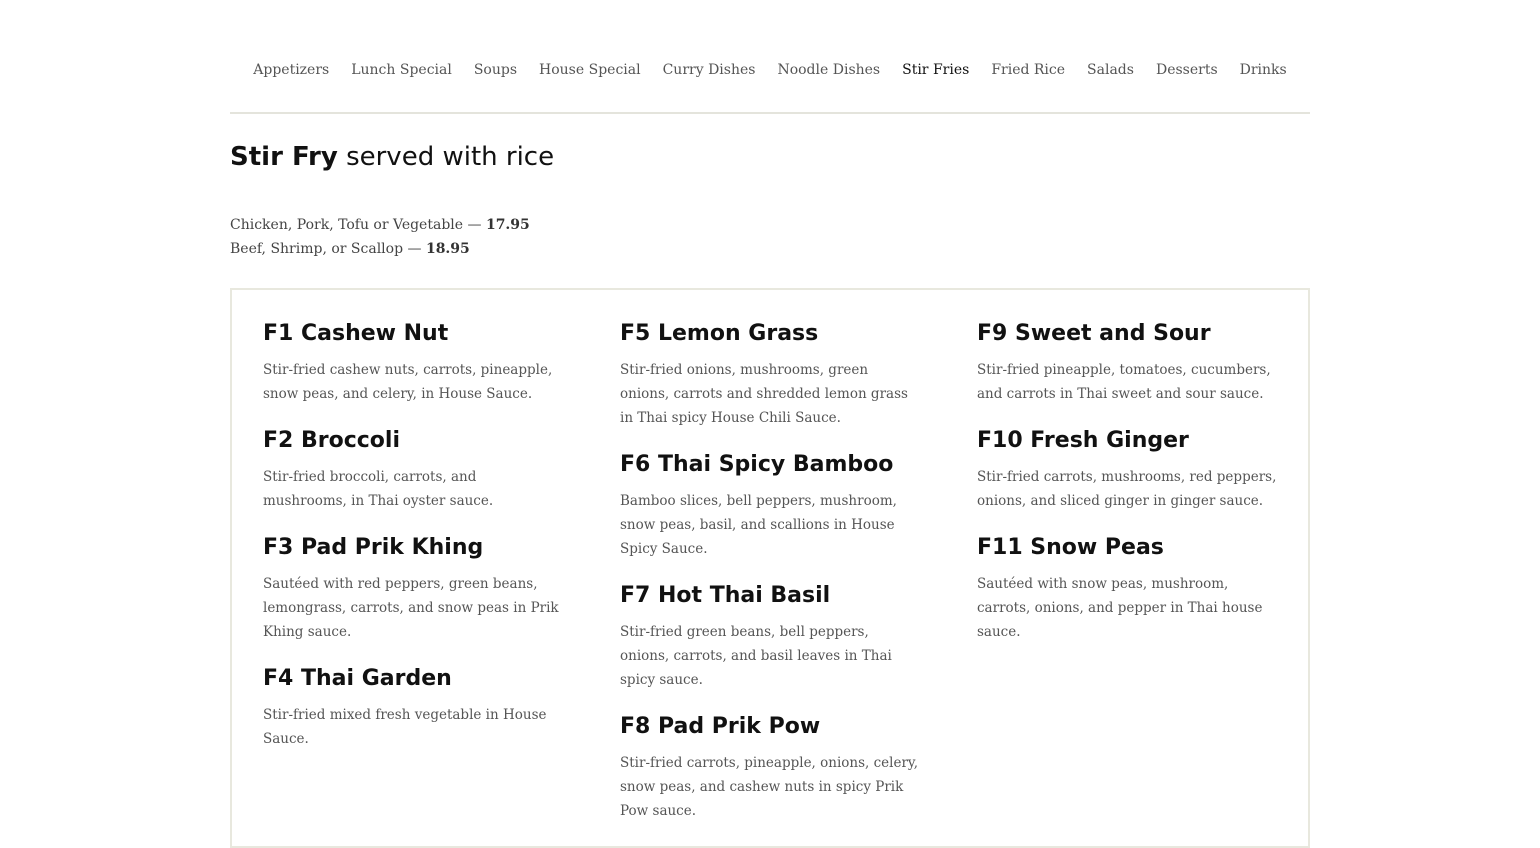 This screenshot has width=1540, height=848. What do you see at coordinates (401, 70) in the screenshot?
I see `nav-lunch-special: Lunch Special` at bounding box center [401, 70].